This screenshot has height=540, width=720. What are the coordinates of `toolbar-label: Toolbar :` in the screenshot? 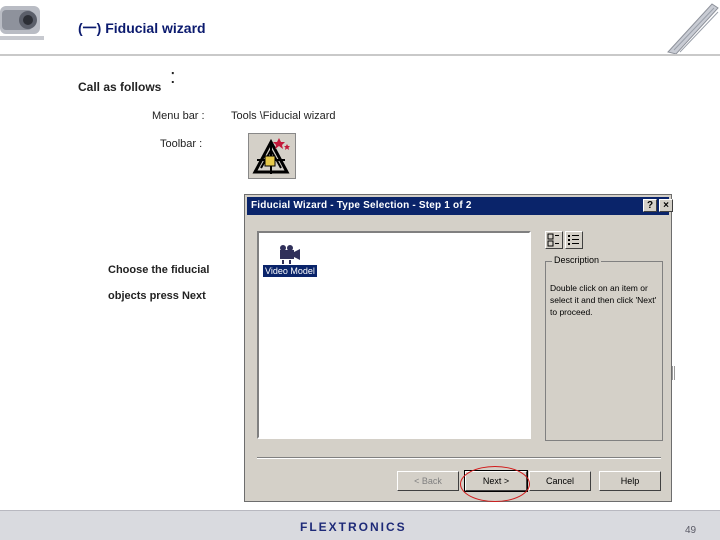 It's located at (181, 144).